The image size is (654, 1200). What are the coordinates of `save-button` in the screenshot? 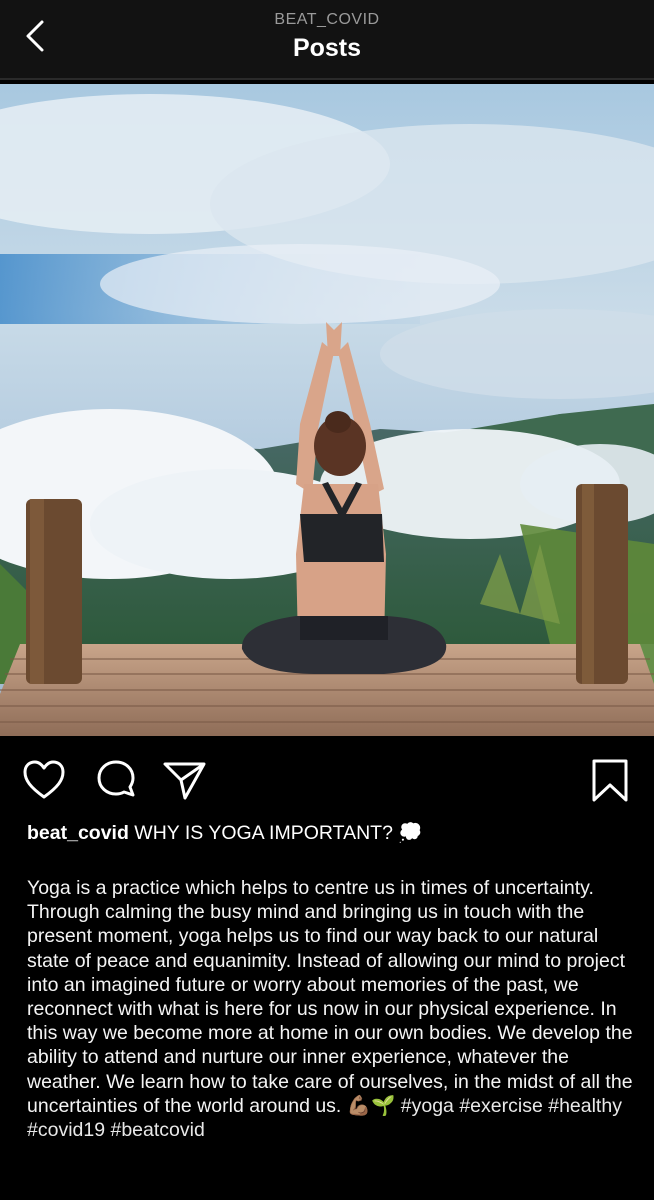 It's located at (610, 780).